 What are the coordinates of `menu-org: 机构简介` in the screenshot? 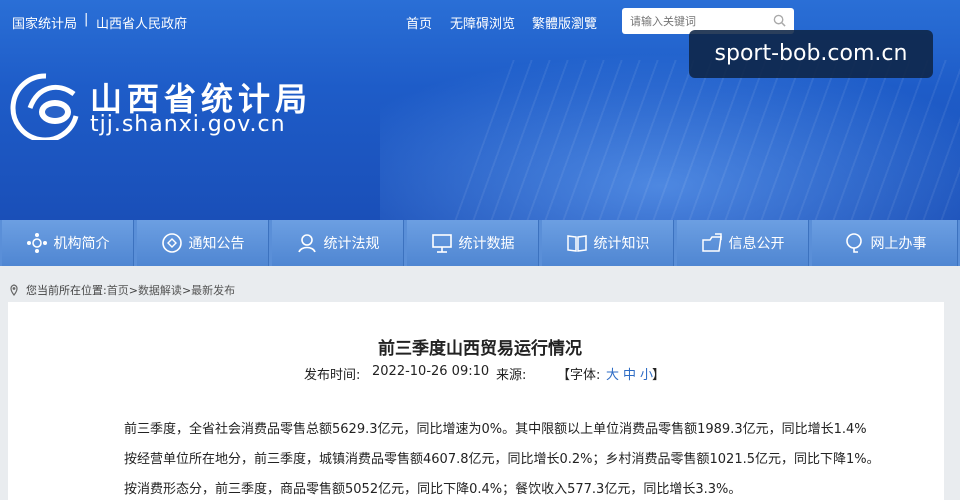 It's located at (68, 243).